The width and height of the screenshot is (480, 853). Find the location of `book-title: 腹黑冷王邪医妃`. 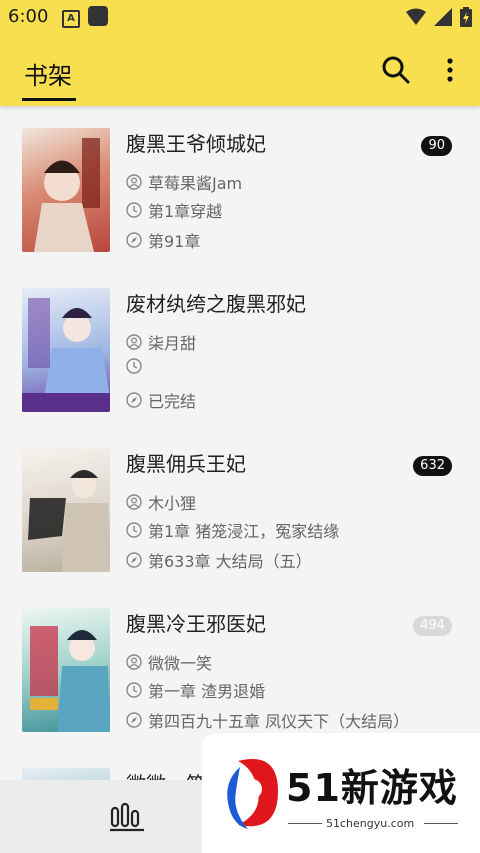

book-title: 腹黑冷王邪医妃 is located at coordinates (196, 624).